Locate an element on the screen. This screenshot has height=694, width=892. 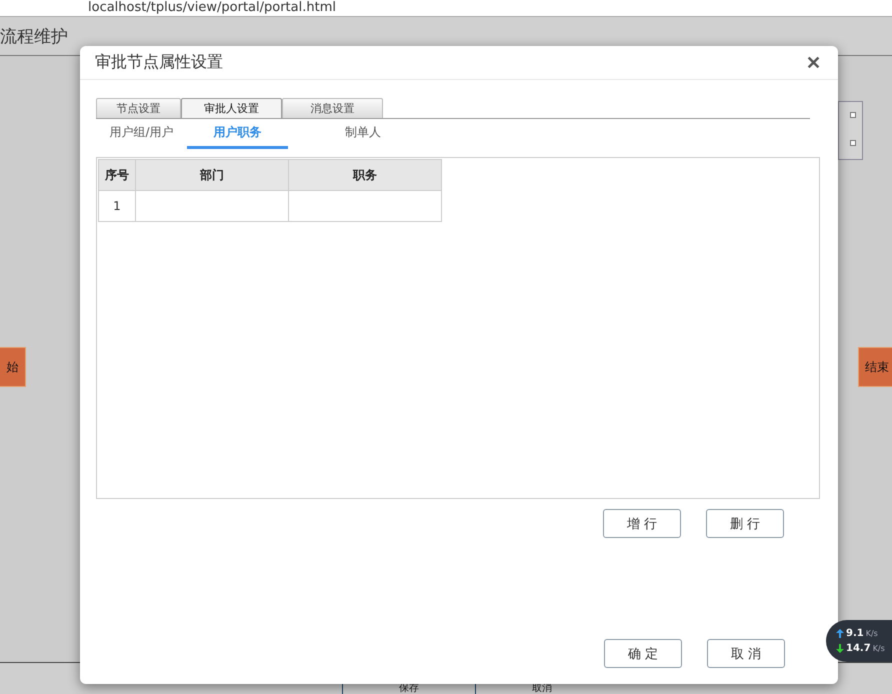
up-arrow-icon is located at coordinates (840, 633).